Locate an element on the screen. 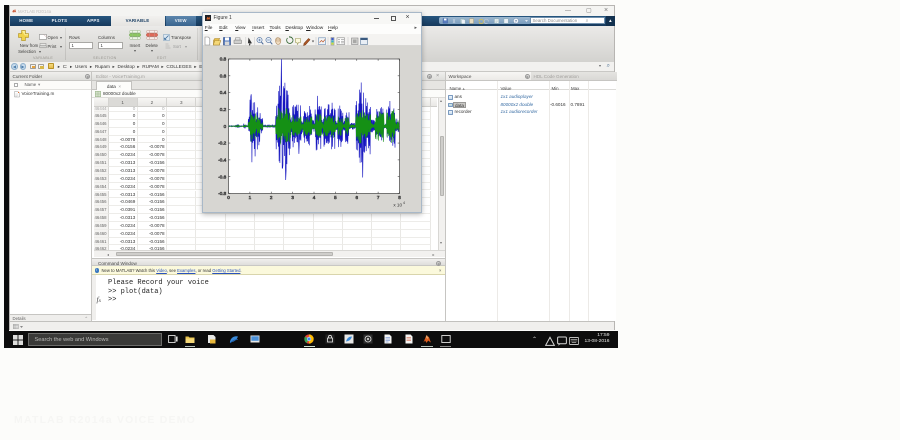 The image size is (900, 440). svg-text: -0.2 is located at coordinates (222, 143).